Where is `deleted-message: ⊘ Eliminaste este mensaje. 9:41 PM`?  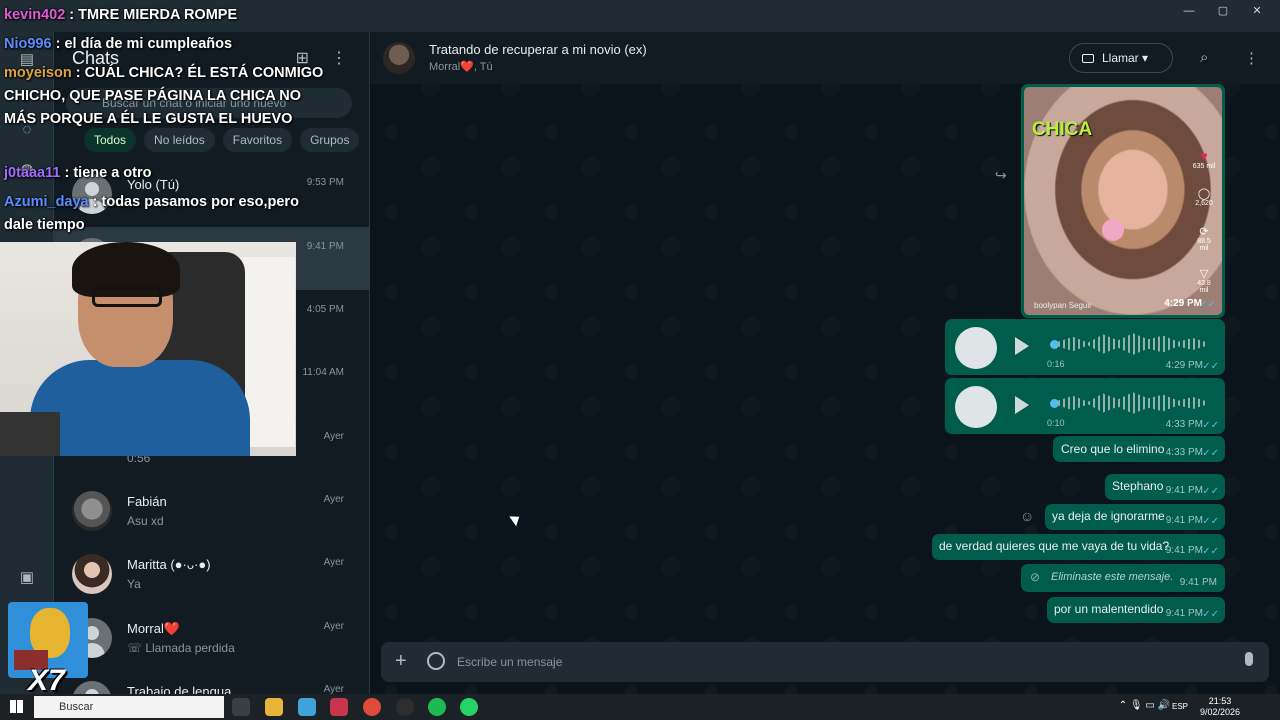
deleted-message: ⊘ Eliminaste este mensaje. 9:41 PM is located at coordinates (1123, 578).